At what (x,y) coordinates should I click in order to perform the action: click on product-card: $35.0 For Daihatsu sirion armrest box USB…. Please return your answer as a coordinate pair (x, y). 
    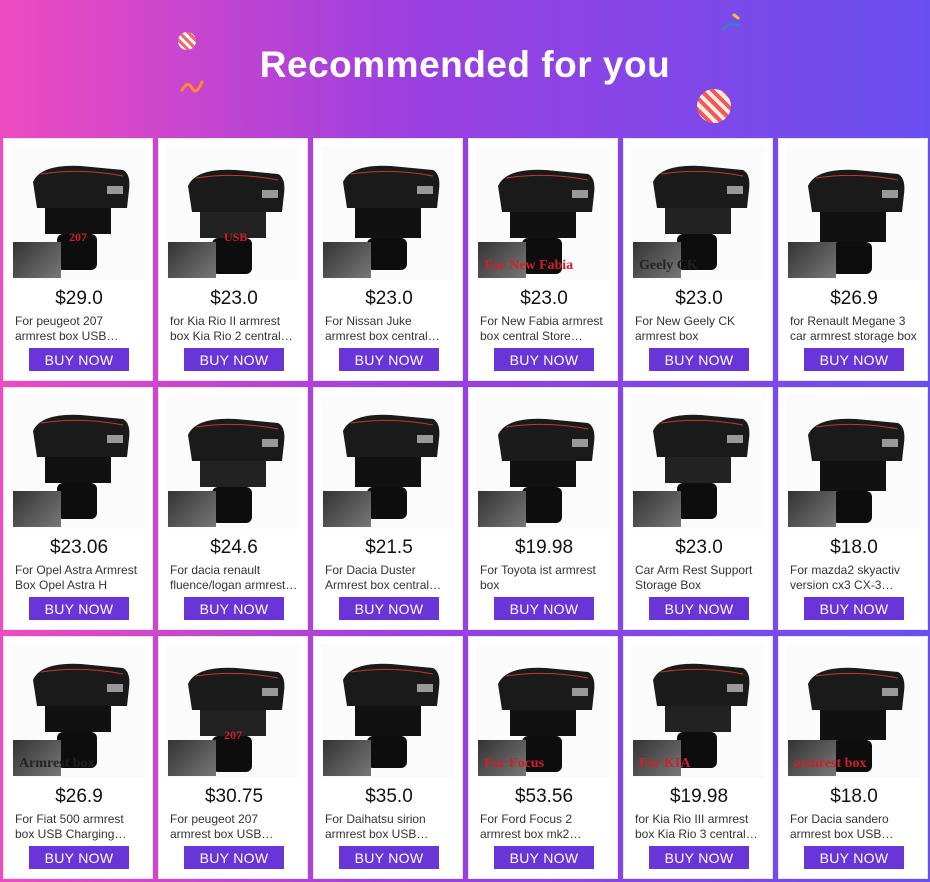
    Looking at the image, I should click on (388, 757).